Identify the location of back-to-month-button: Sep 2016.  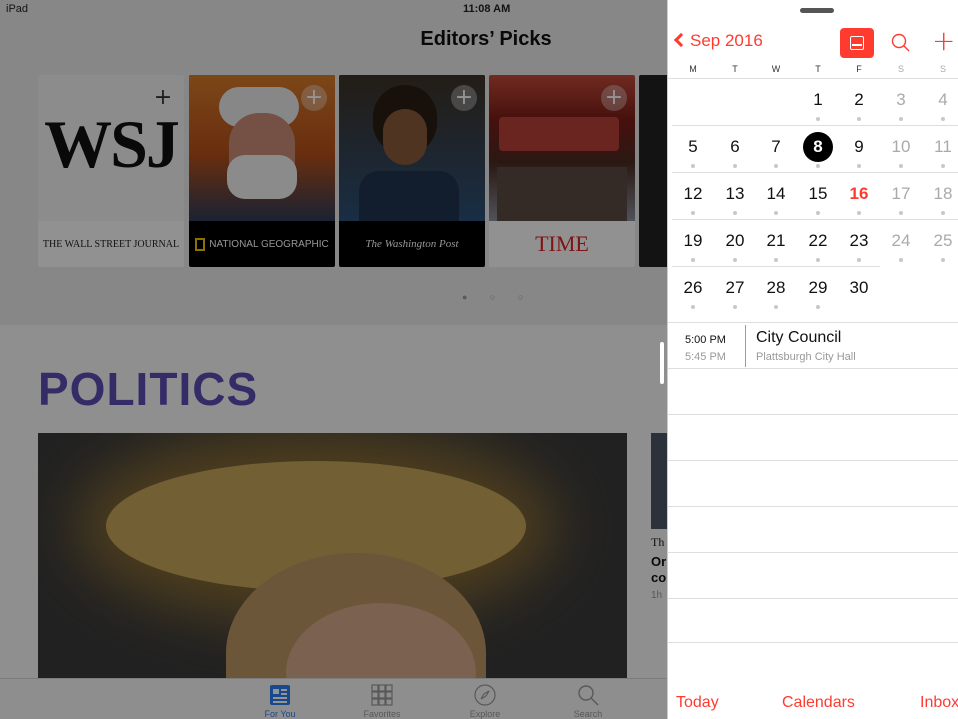
(718, 41).